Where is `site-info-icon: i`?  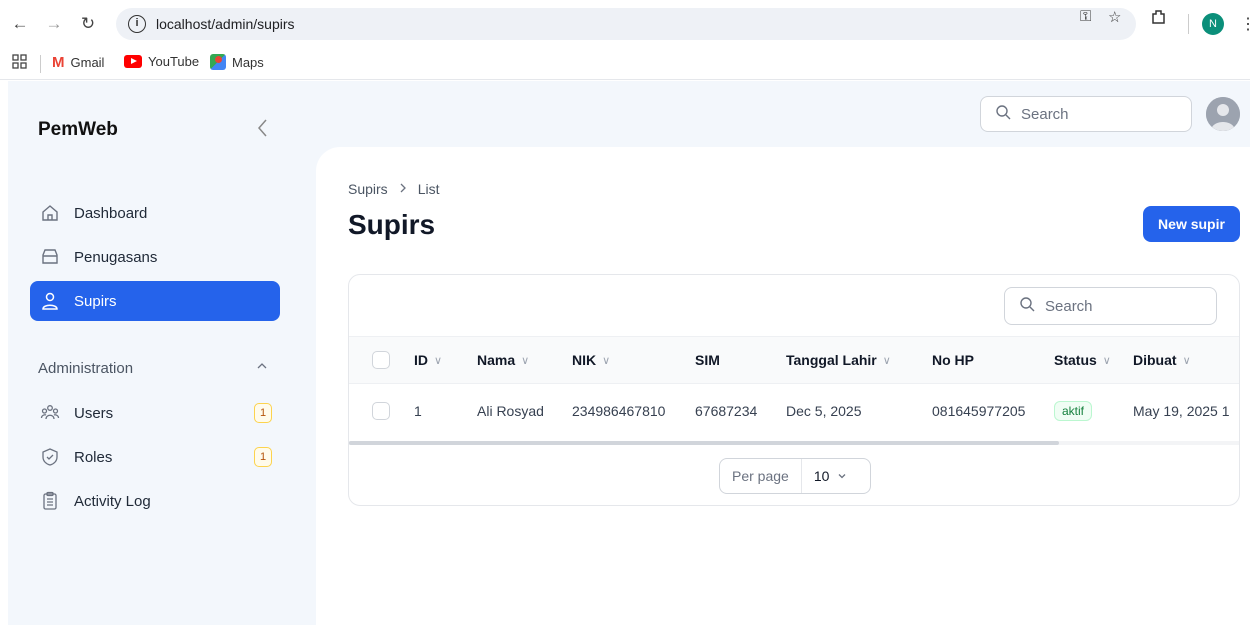 site-info-icon: i is located at coordinates (137, 24).